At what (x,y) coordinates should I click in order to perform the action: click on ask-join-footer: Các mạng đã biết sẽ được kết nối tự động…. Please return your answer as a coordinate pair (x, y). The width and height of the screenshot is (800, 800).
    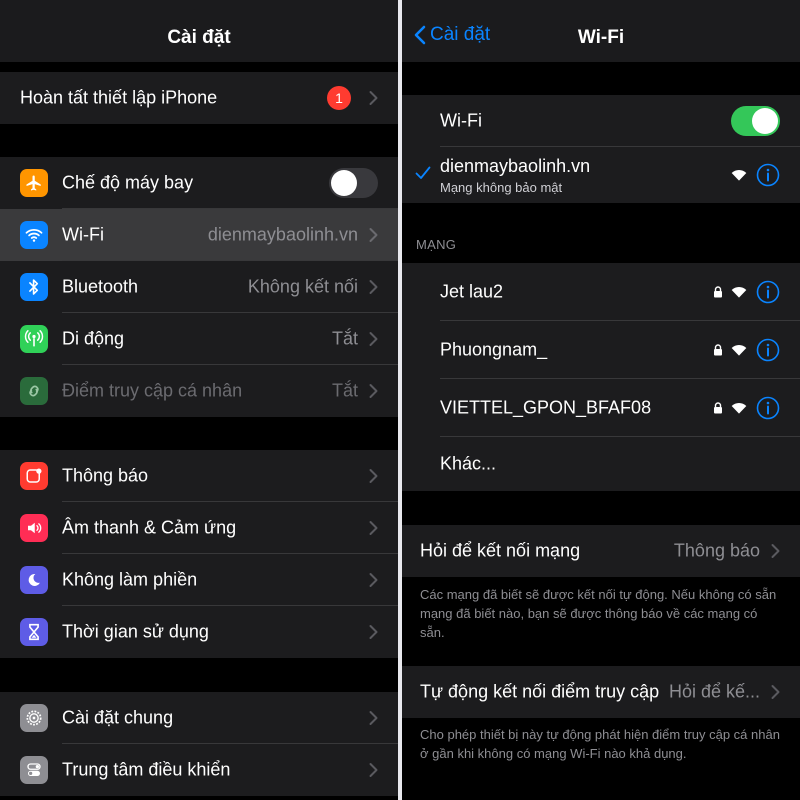
    Looking at the image, I should click on (598, 613).